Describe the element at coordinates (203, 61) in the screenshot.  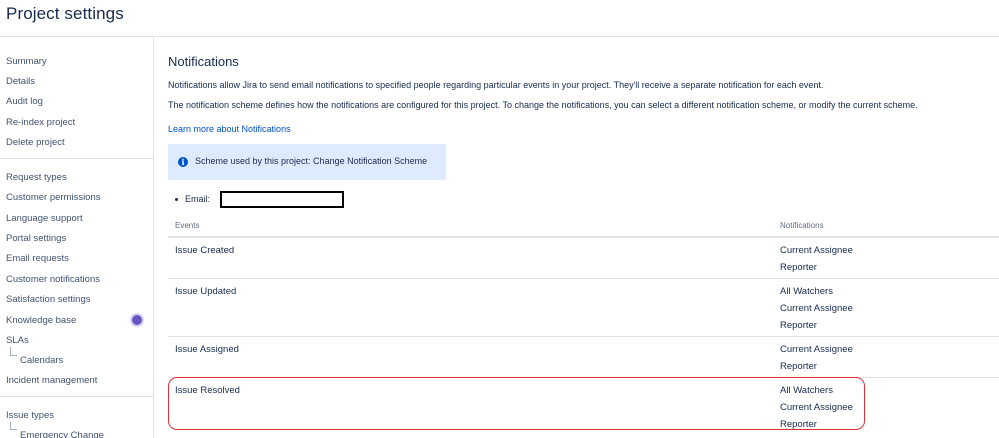
I see `section-title: Notifications` at that location.